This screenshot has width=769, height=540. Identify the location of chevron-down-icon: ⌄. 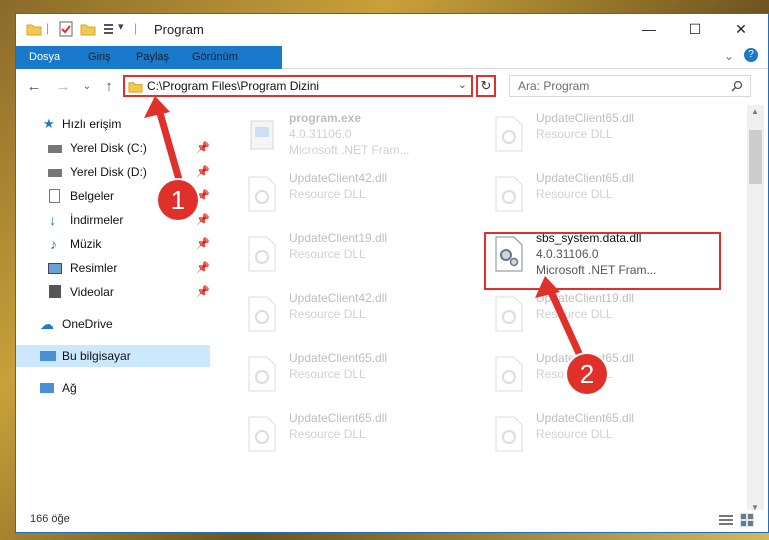
(462, 84).